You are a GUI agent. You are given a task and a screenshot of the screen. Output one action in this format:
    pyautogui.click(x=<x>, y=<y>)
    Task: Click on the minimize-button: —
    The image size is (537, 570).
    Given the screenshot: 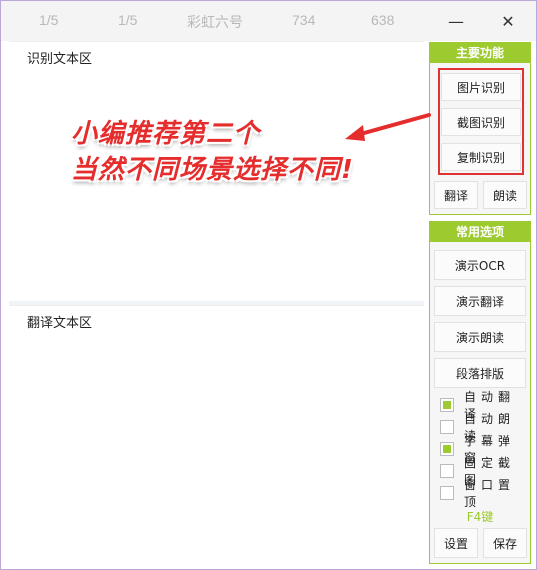 What is the action you would take?
    pyautogui.click(x=456, y=21)
    